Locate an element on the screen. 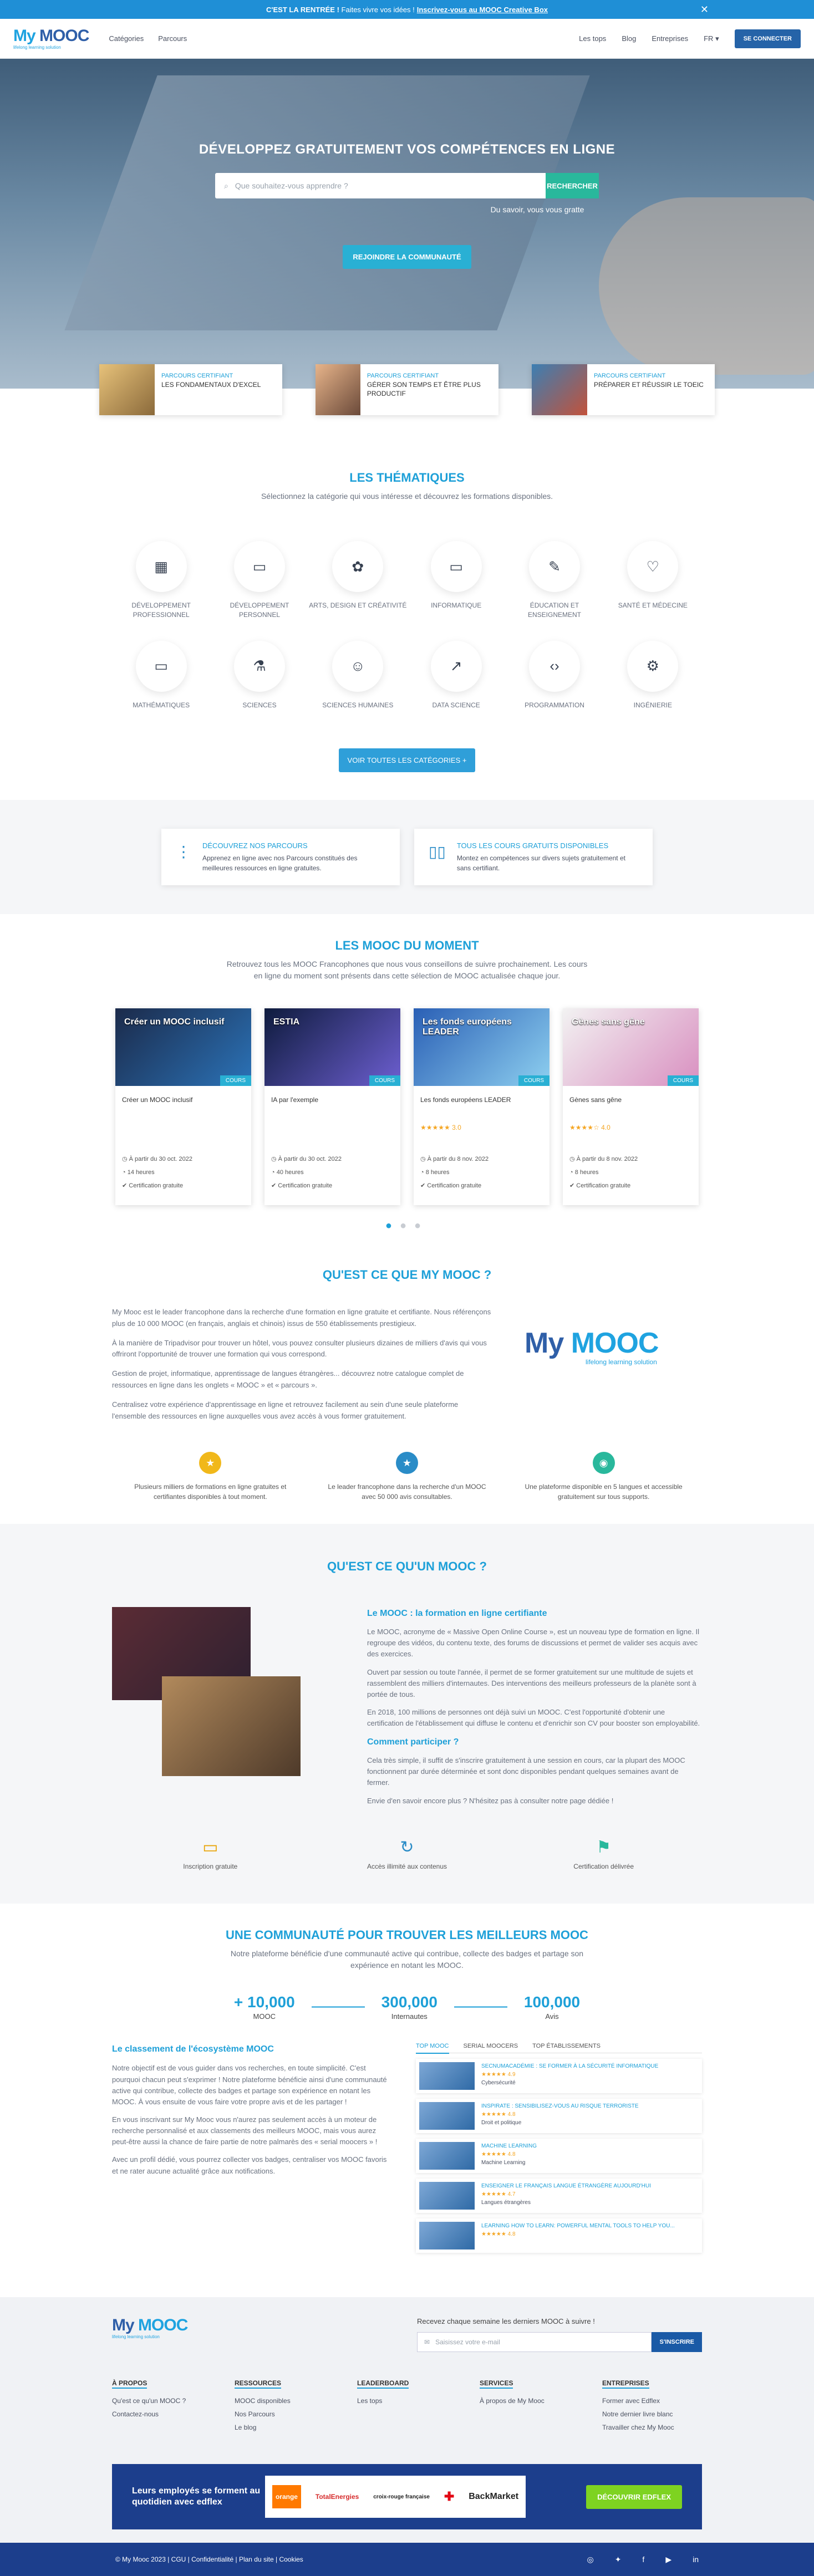 Image resolution: width=814 pixels, height=2576 pixels. meta-row: ◷ À partir du 8 nov. 2022 is located at coordinates (481, 1159).